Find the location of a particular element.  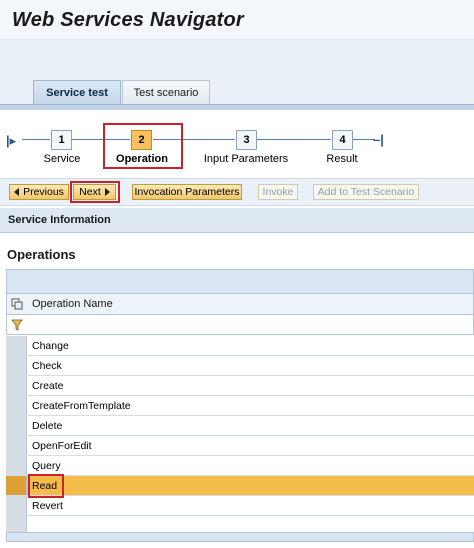

title-bar: Web Services Navigator is located at coordinates (237, 20).